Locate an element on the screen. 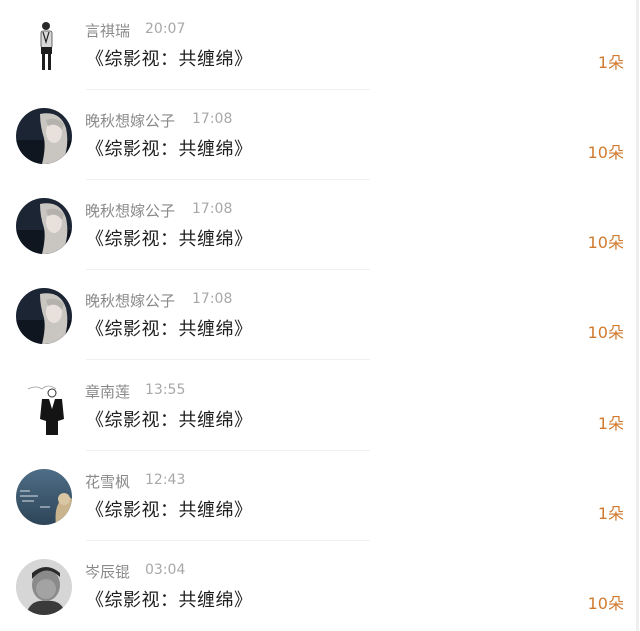 The image size is (640, 631). timestamp: 03:04 is located at coordinates (165, 570).